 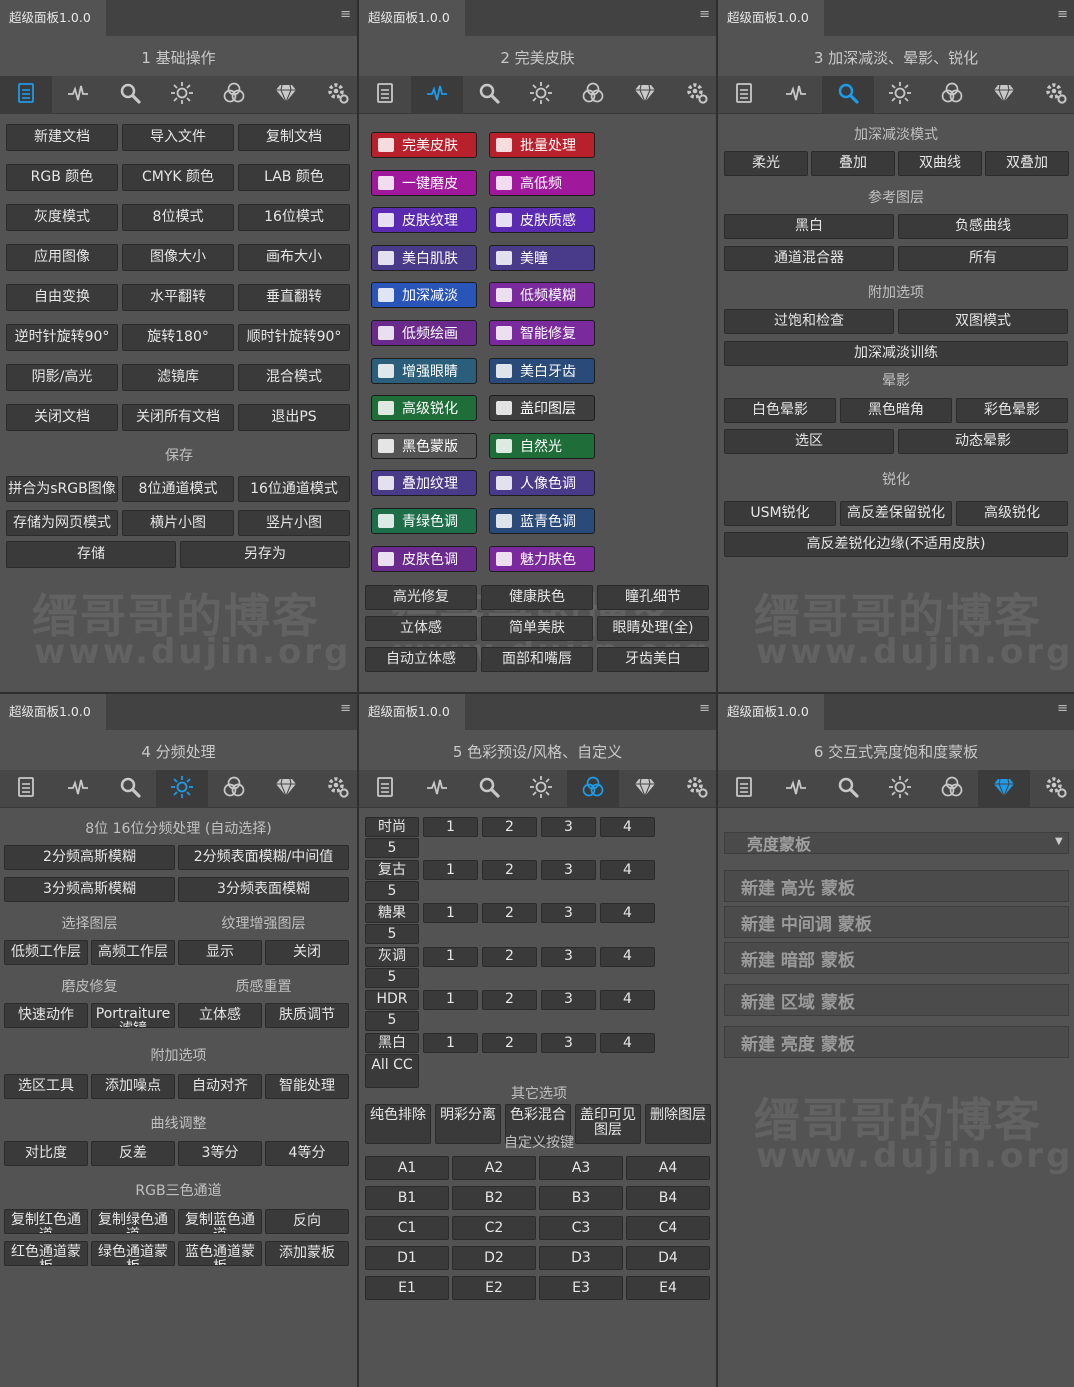 I want to click on retouch-button: 立体感, so click(x=220, y=1015).